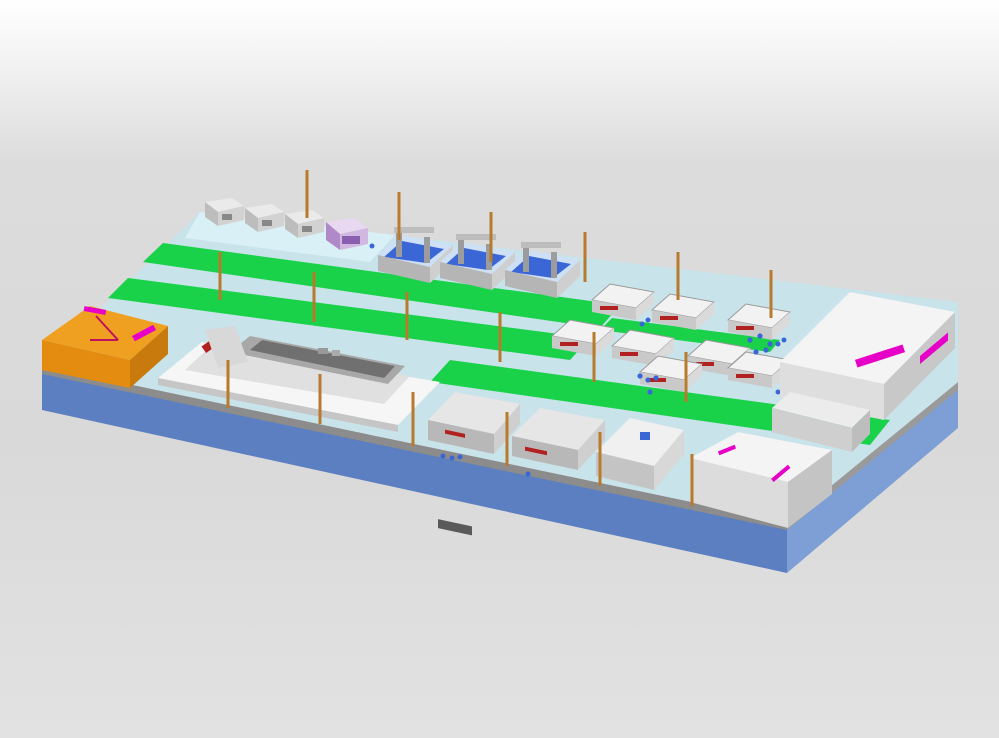  Describe the element at coordinates (867, 356) in the screenshot. I see `building-rear-tall` at that location.